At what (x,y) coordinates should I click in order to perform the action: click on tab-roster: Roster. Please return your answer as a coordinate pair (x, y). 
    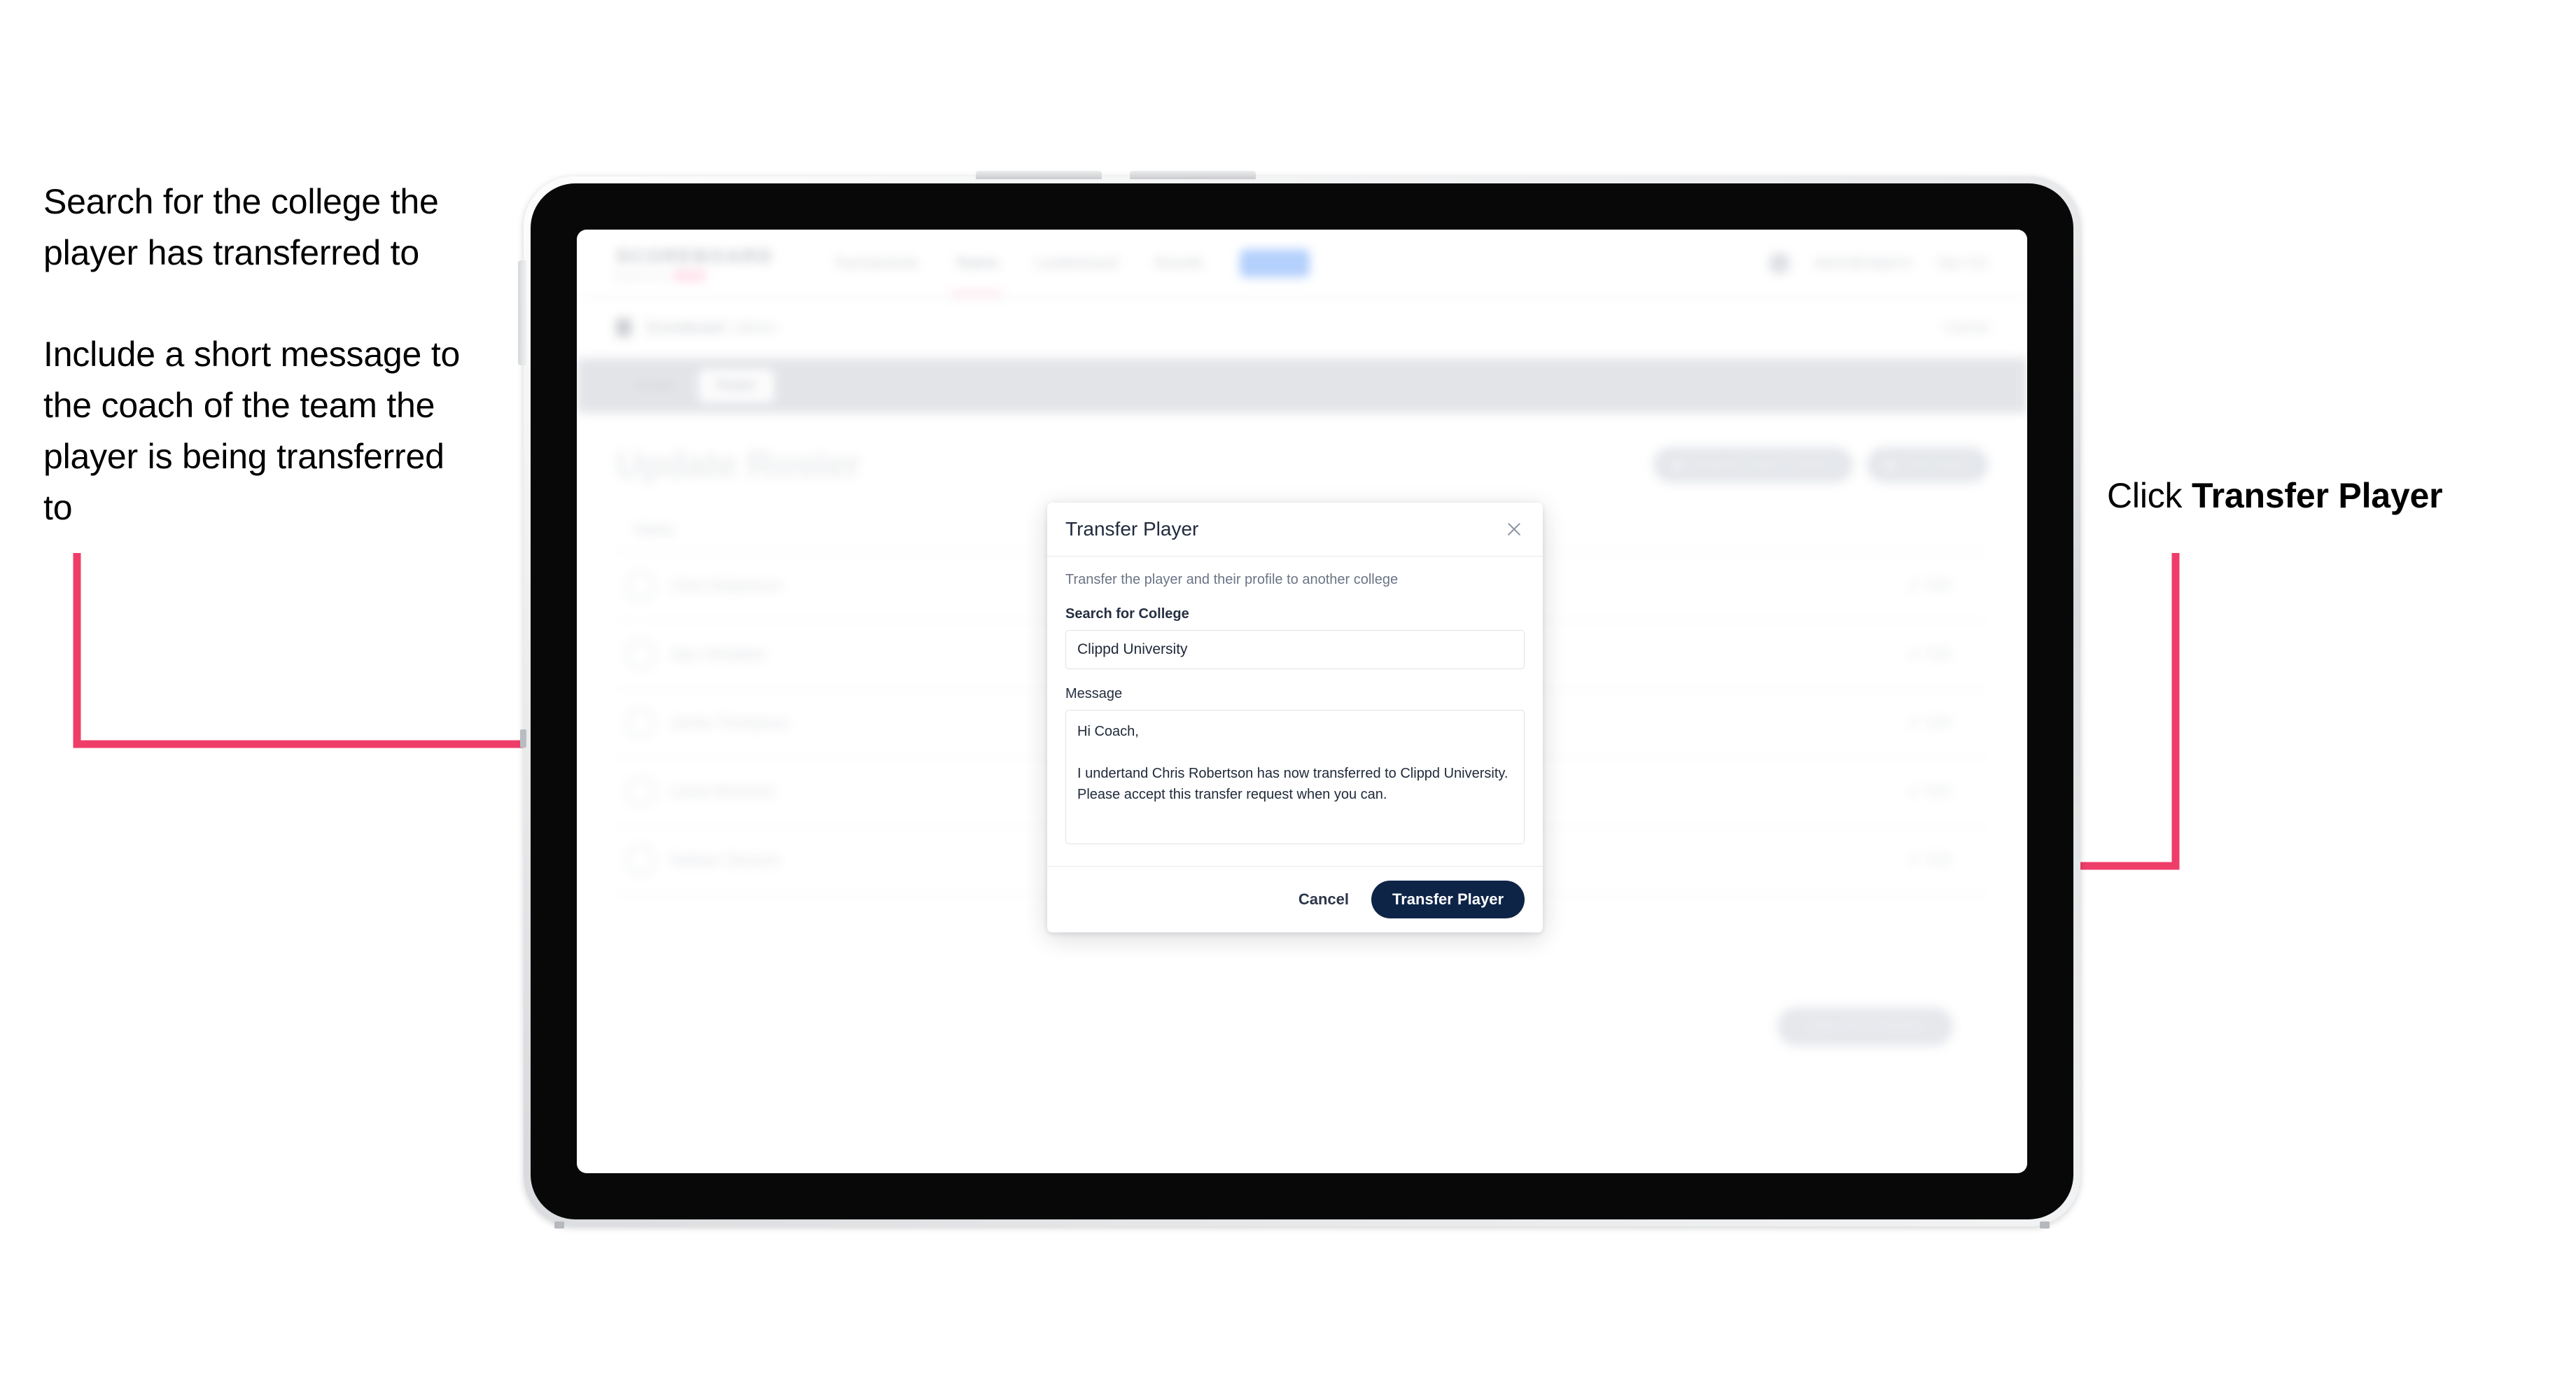
    Looking at the image, I should click on (737, 385).